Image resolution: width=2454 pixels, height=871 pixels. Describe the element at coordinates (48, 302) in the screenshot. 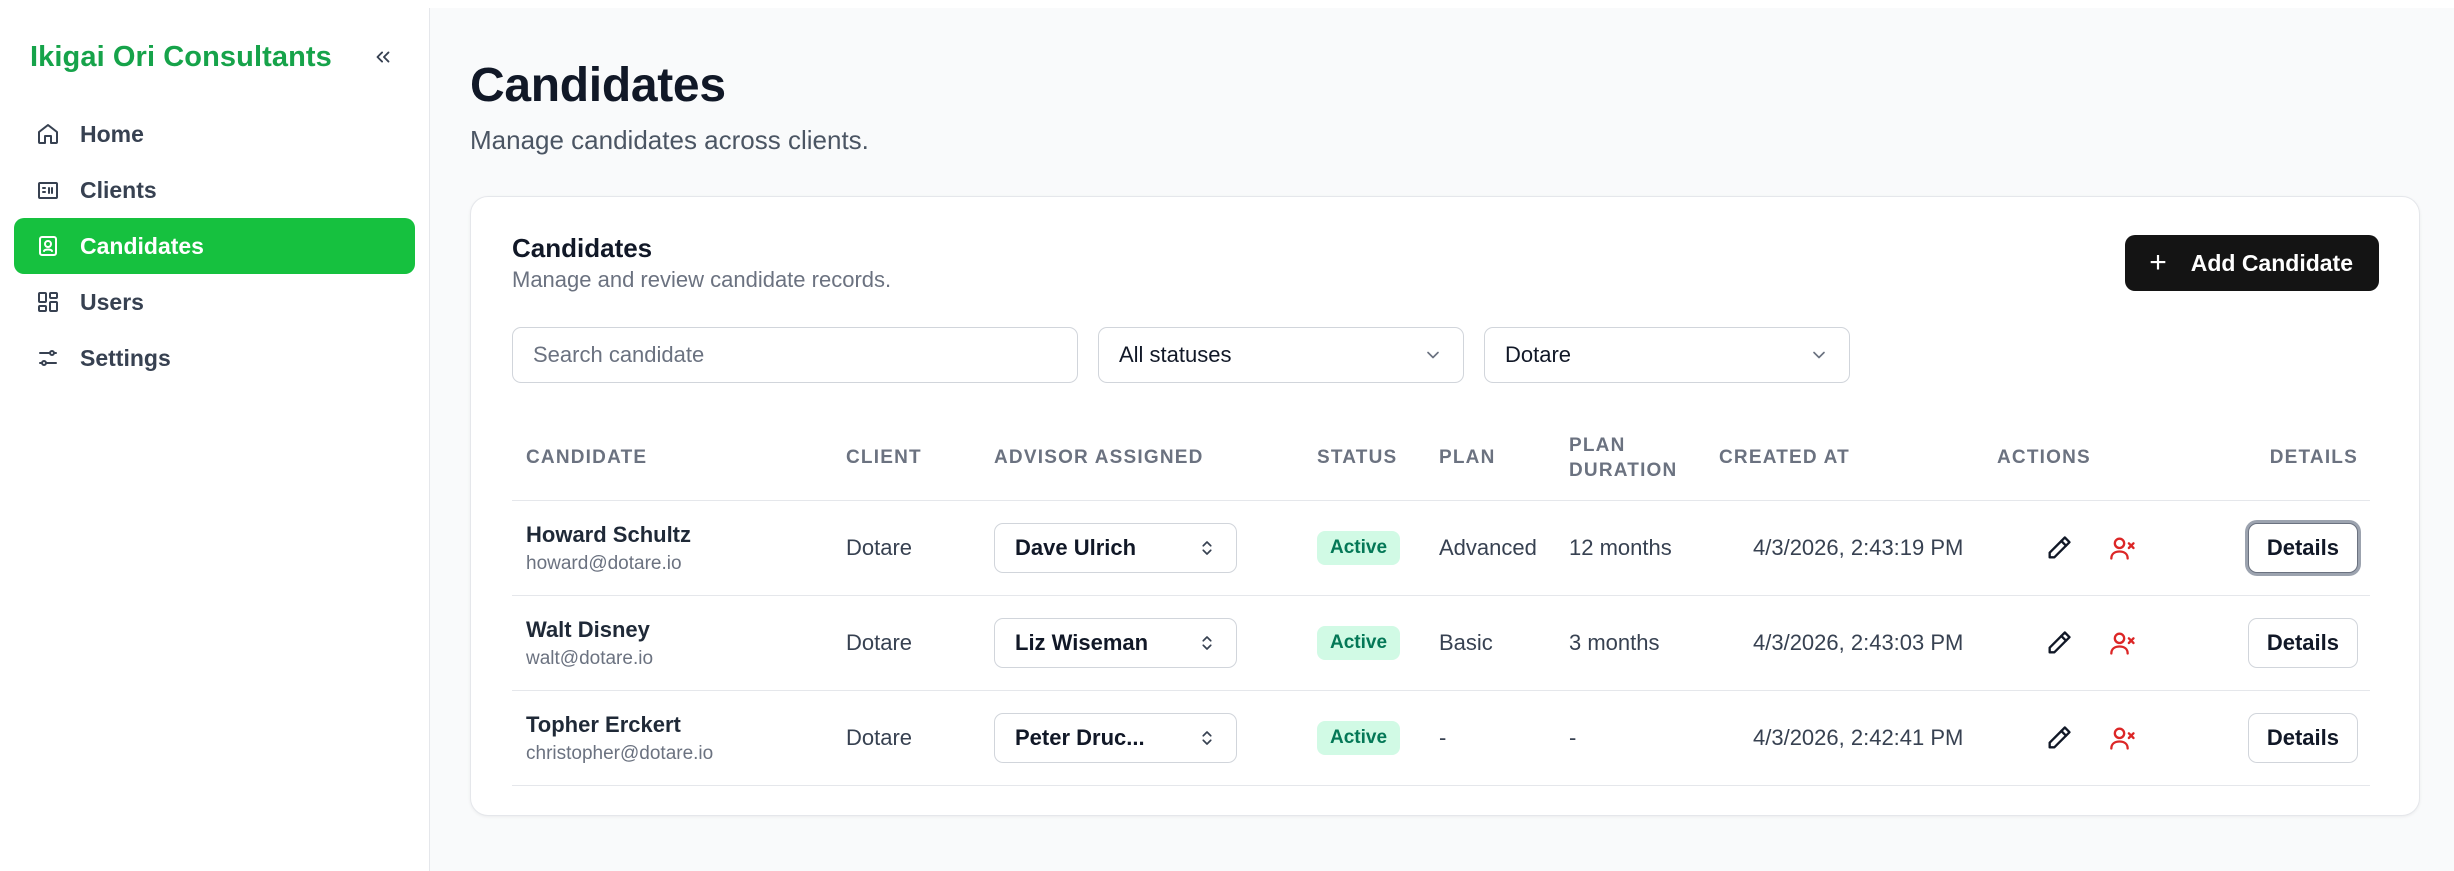

I see `grid-icon` at that location.